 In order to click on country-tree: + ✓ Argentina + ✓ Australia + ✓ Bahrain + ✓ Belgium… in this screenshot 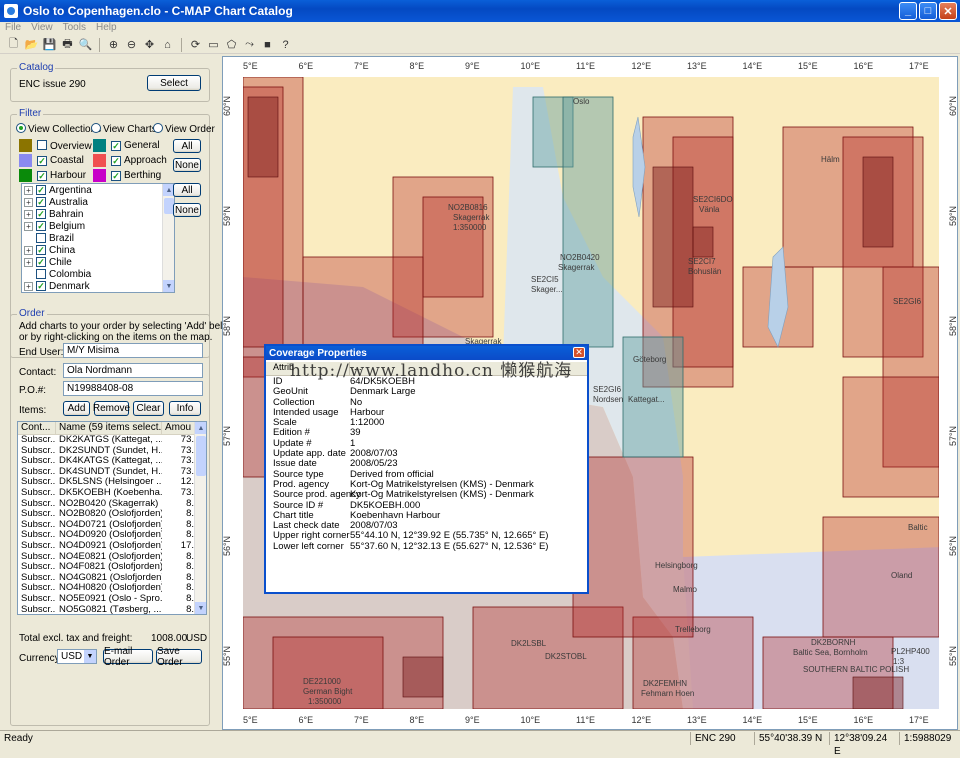, I will do `click(98, 238)`.